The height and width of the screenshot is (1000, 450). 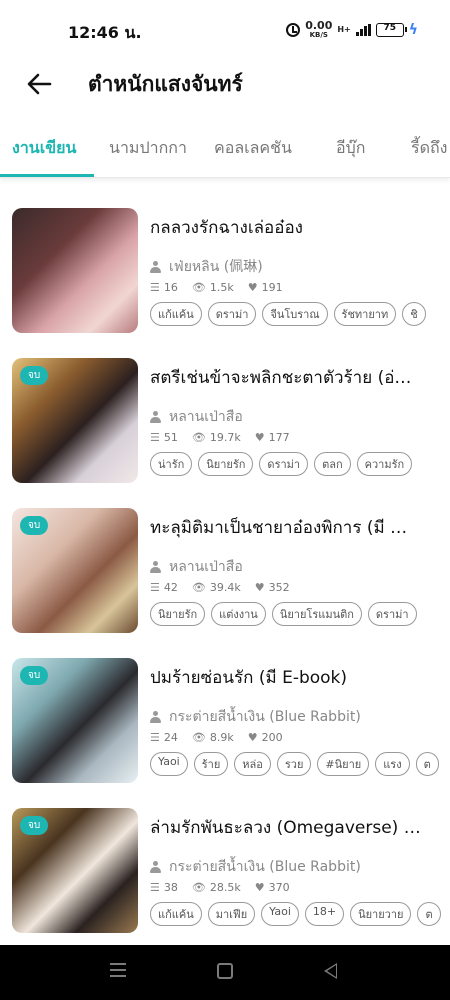 What do you see at coordinates (220, 887) in the screenshot?
I see `book-stats: ☰ 38 👁 28.5k ♥ 370` at bounding box center [220, 887].